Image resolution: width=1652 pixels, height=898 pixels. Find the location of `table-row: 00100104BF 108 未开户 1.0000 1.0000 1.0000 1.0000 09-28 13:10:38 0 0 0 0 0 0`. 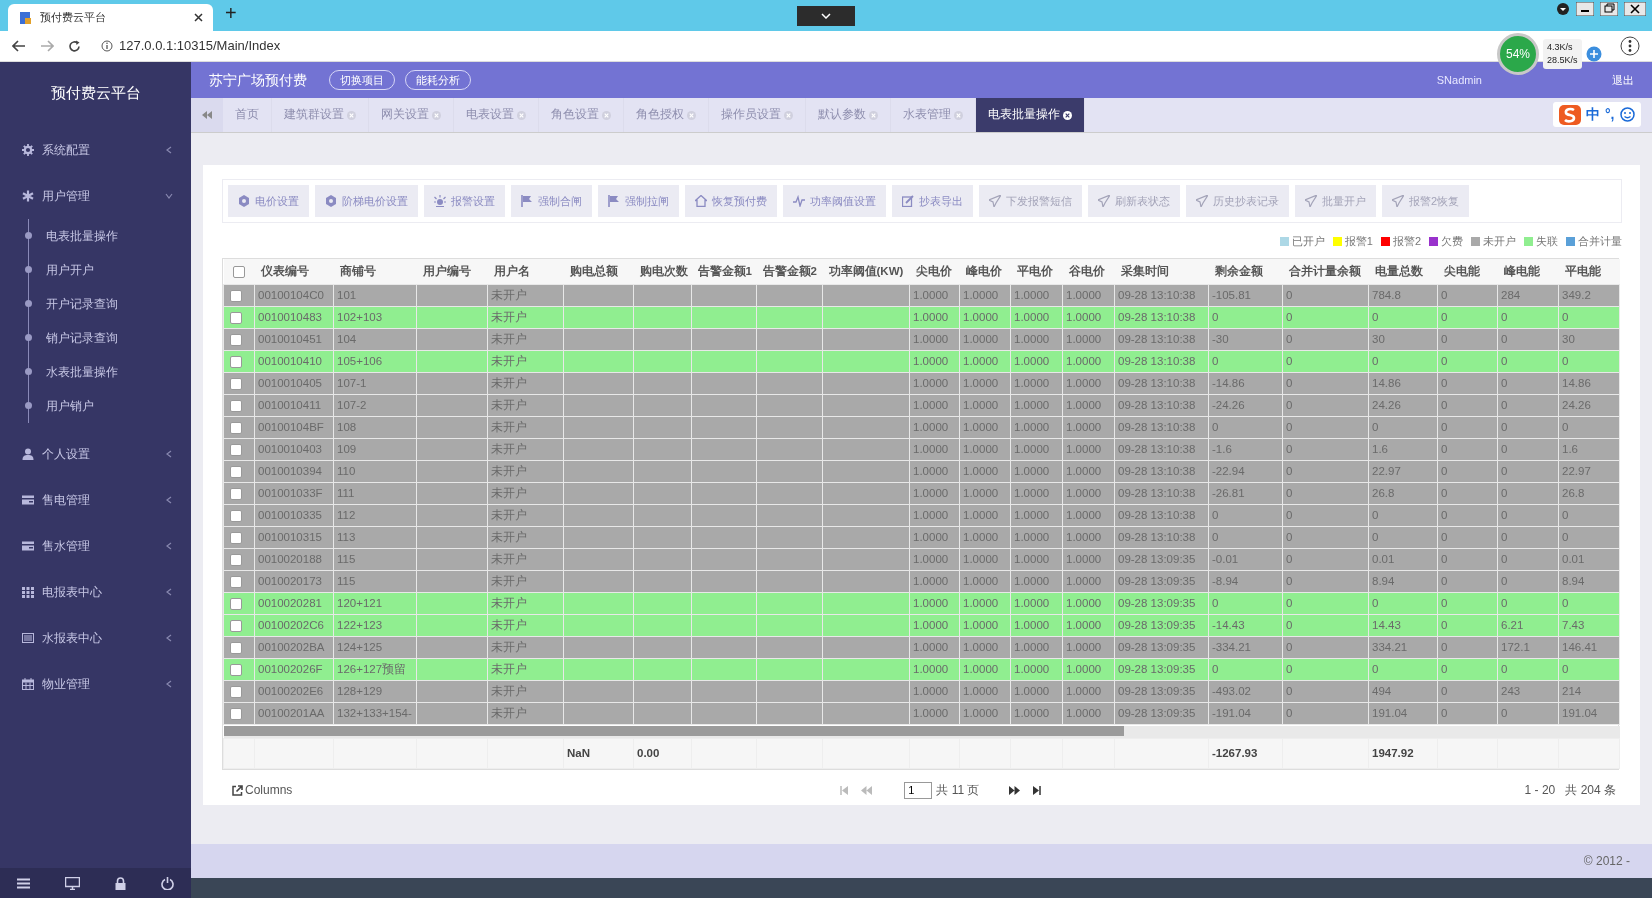

table-row: 00100104BF 108 未开户 1.0000 1.0000 1.0000 1.0000 09-28 13:10:38 0 0 0 0 0 0 is located at coordinates (921, 427).